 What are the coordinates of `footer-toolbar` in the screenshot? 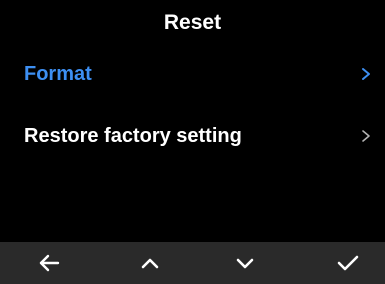 It's located at (192, 263).